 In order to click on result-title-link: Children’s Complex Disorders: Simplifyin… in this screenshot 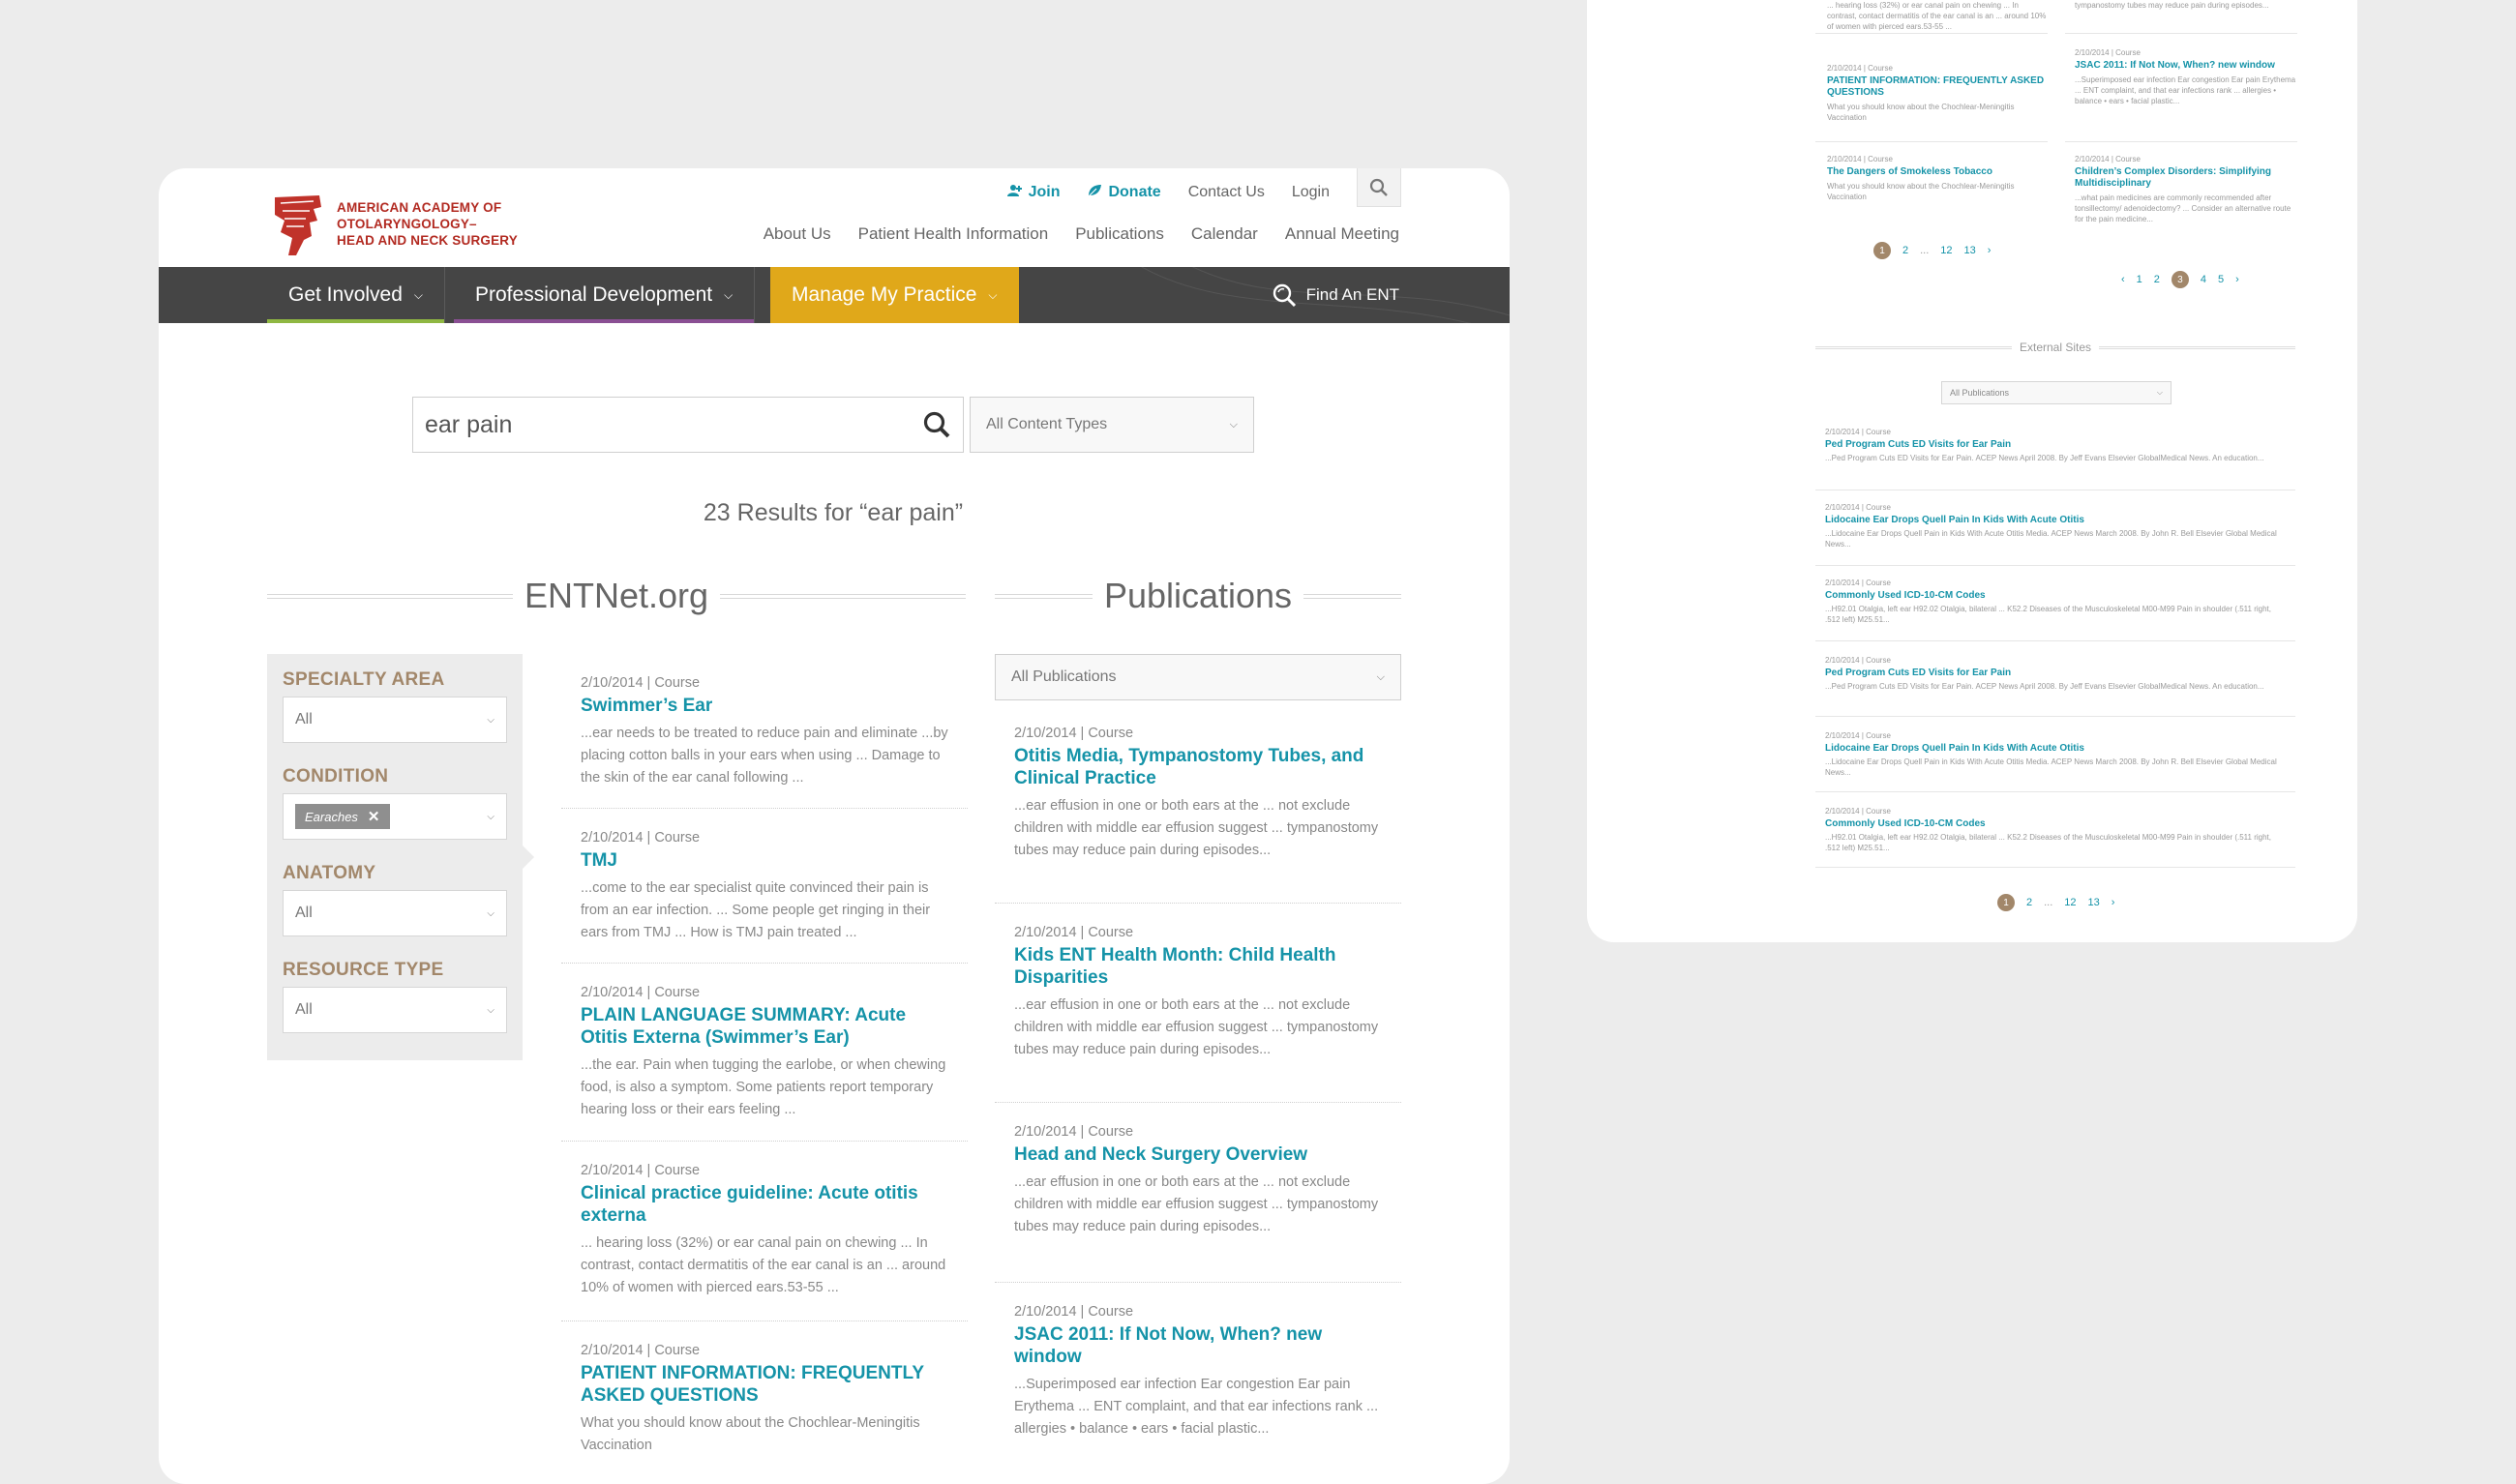, I will do `click(2186, 178)`.